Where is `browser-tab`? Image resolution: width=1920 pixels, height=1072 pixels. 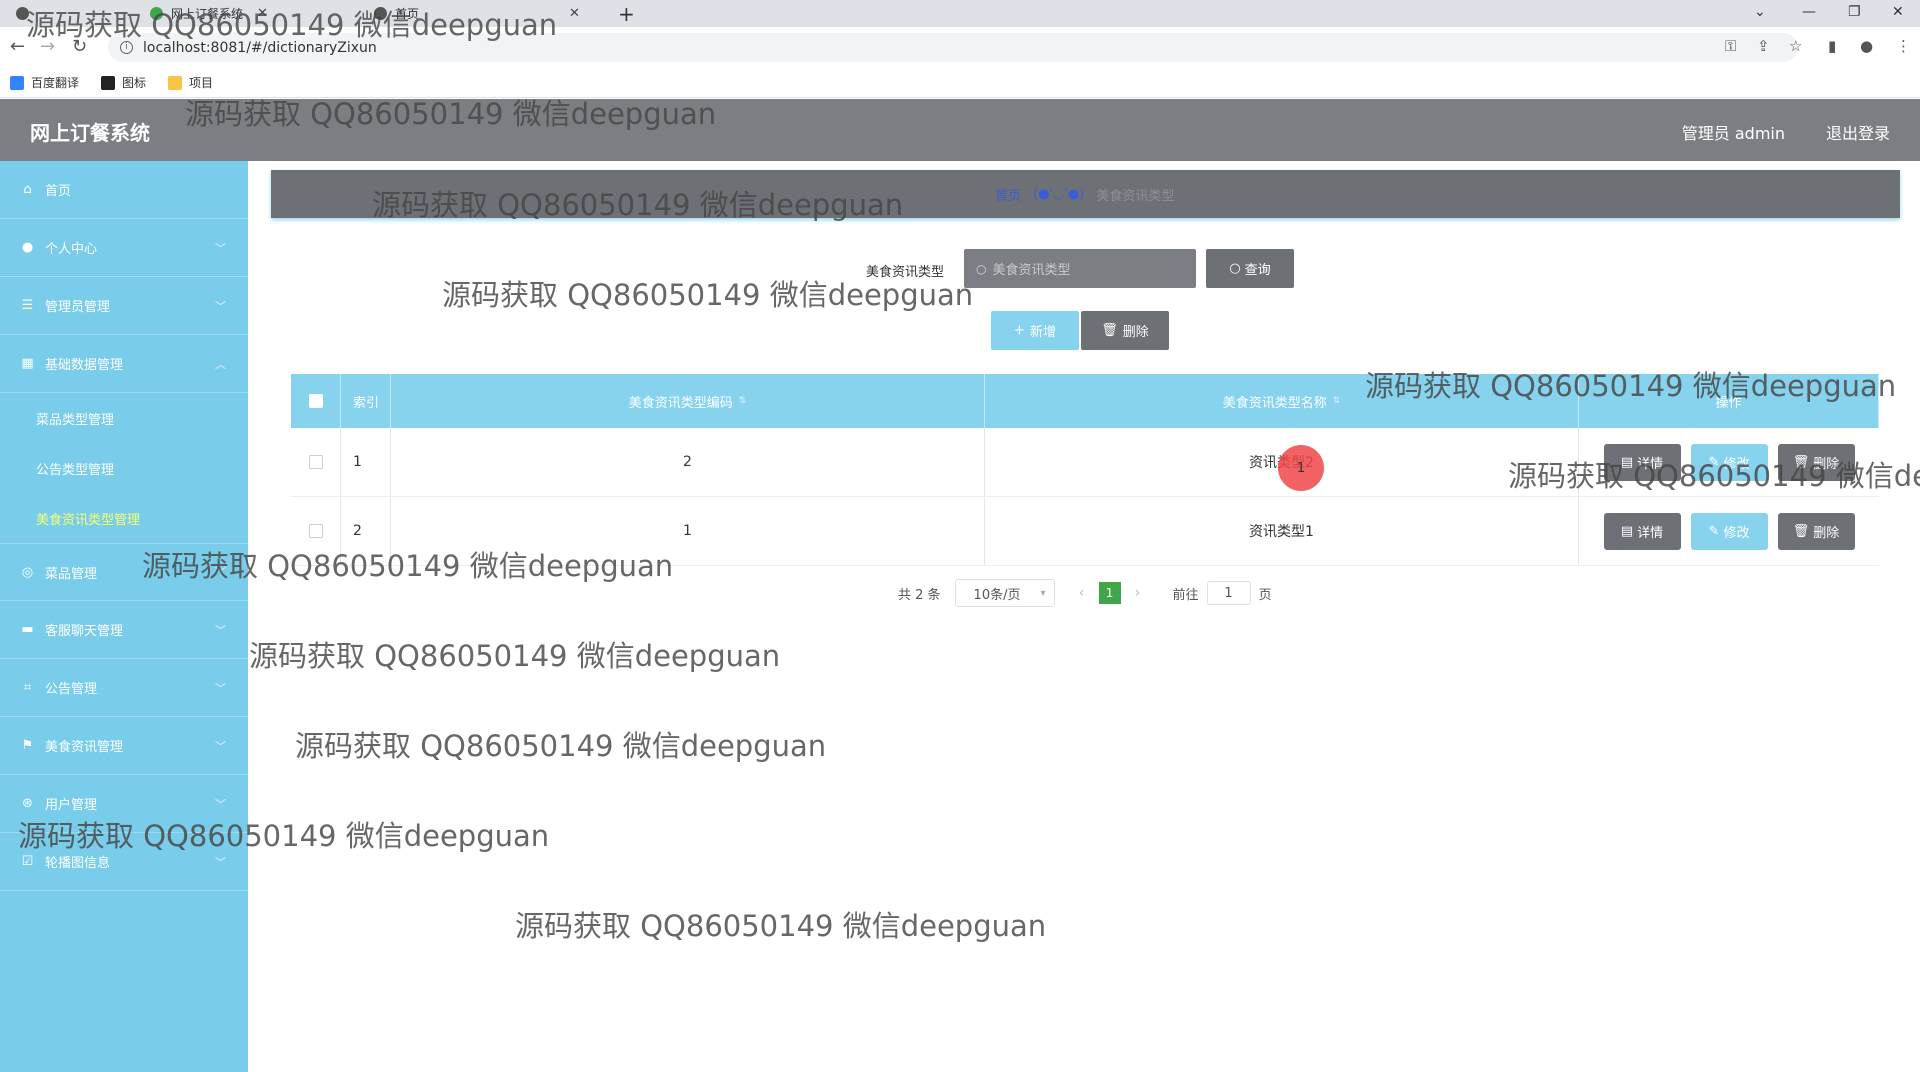 browser-tab is located at coordinates (71, 13).